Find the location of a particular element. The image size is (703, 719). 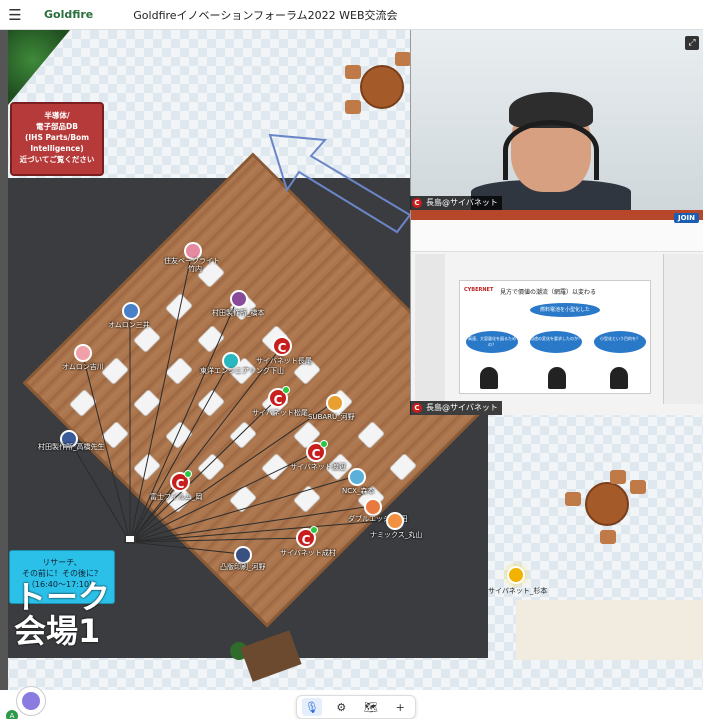

ppt-title-bar is located at coordinates (557, 215).